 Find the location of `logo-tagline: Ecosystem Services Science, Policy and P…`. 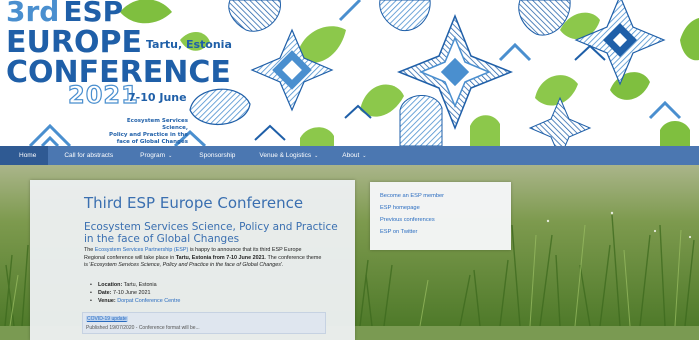

logo-tagline: Ecosystem Services Science, Policy and P… is located at coordinates (147, 132).